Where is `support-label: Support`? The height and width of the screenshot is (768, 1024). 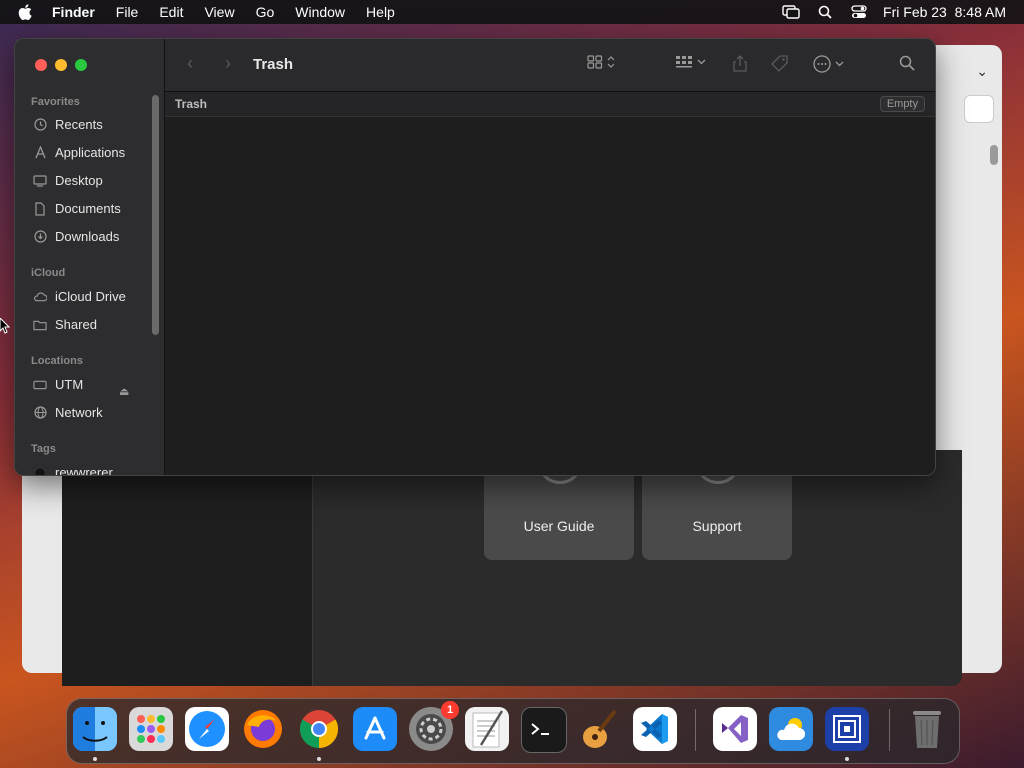 support-label: Support is located at coordinates (717, 526).